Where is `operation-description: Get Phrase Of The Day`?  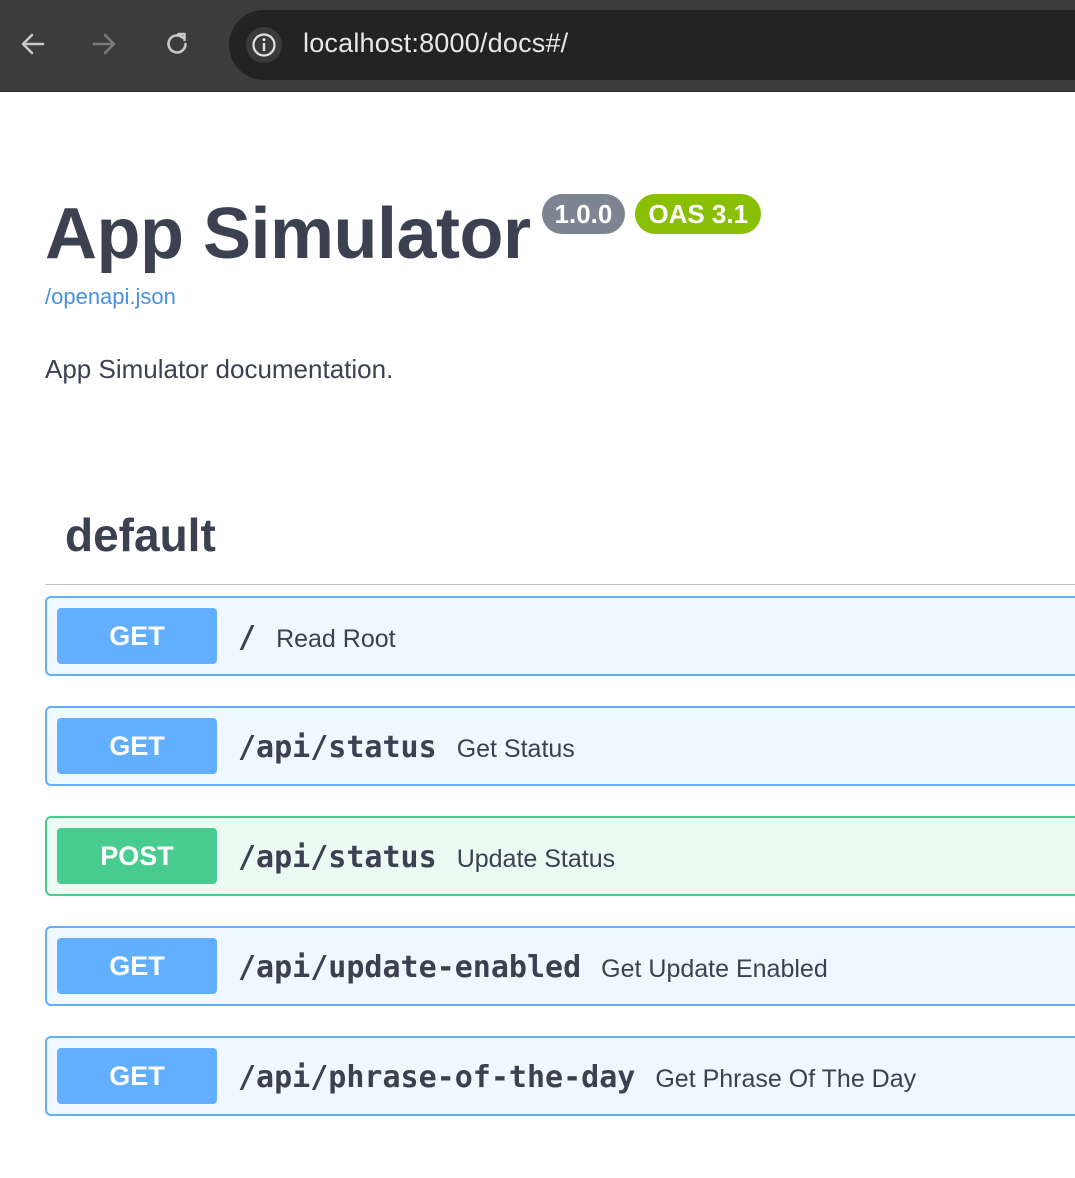 operation-description: Get Phrase Of The Day is located at coordinates (786, 1079).